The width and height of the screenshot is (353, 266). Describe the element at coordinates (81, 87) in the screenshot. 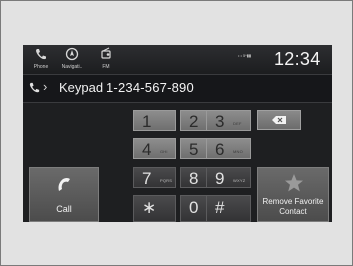

I see `page-title: Keypad` at that location.